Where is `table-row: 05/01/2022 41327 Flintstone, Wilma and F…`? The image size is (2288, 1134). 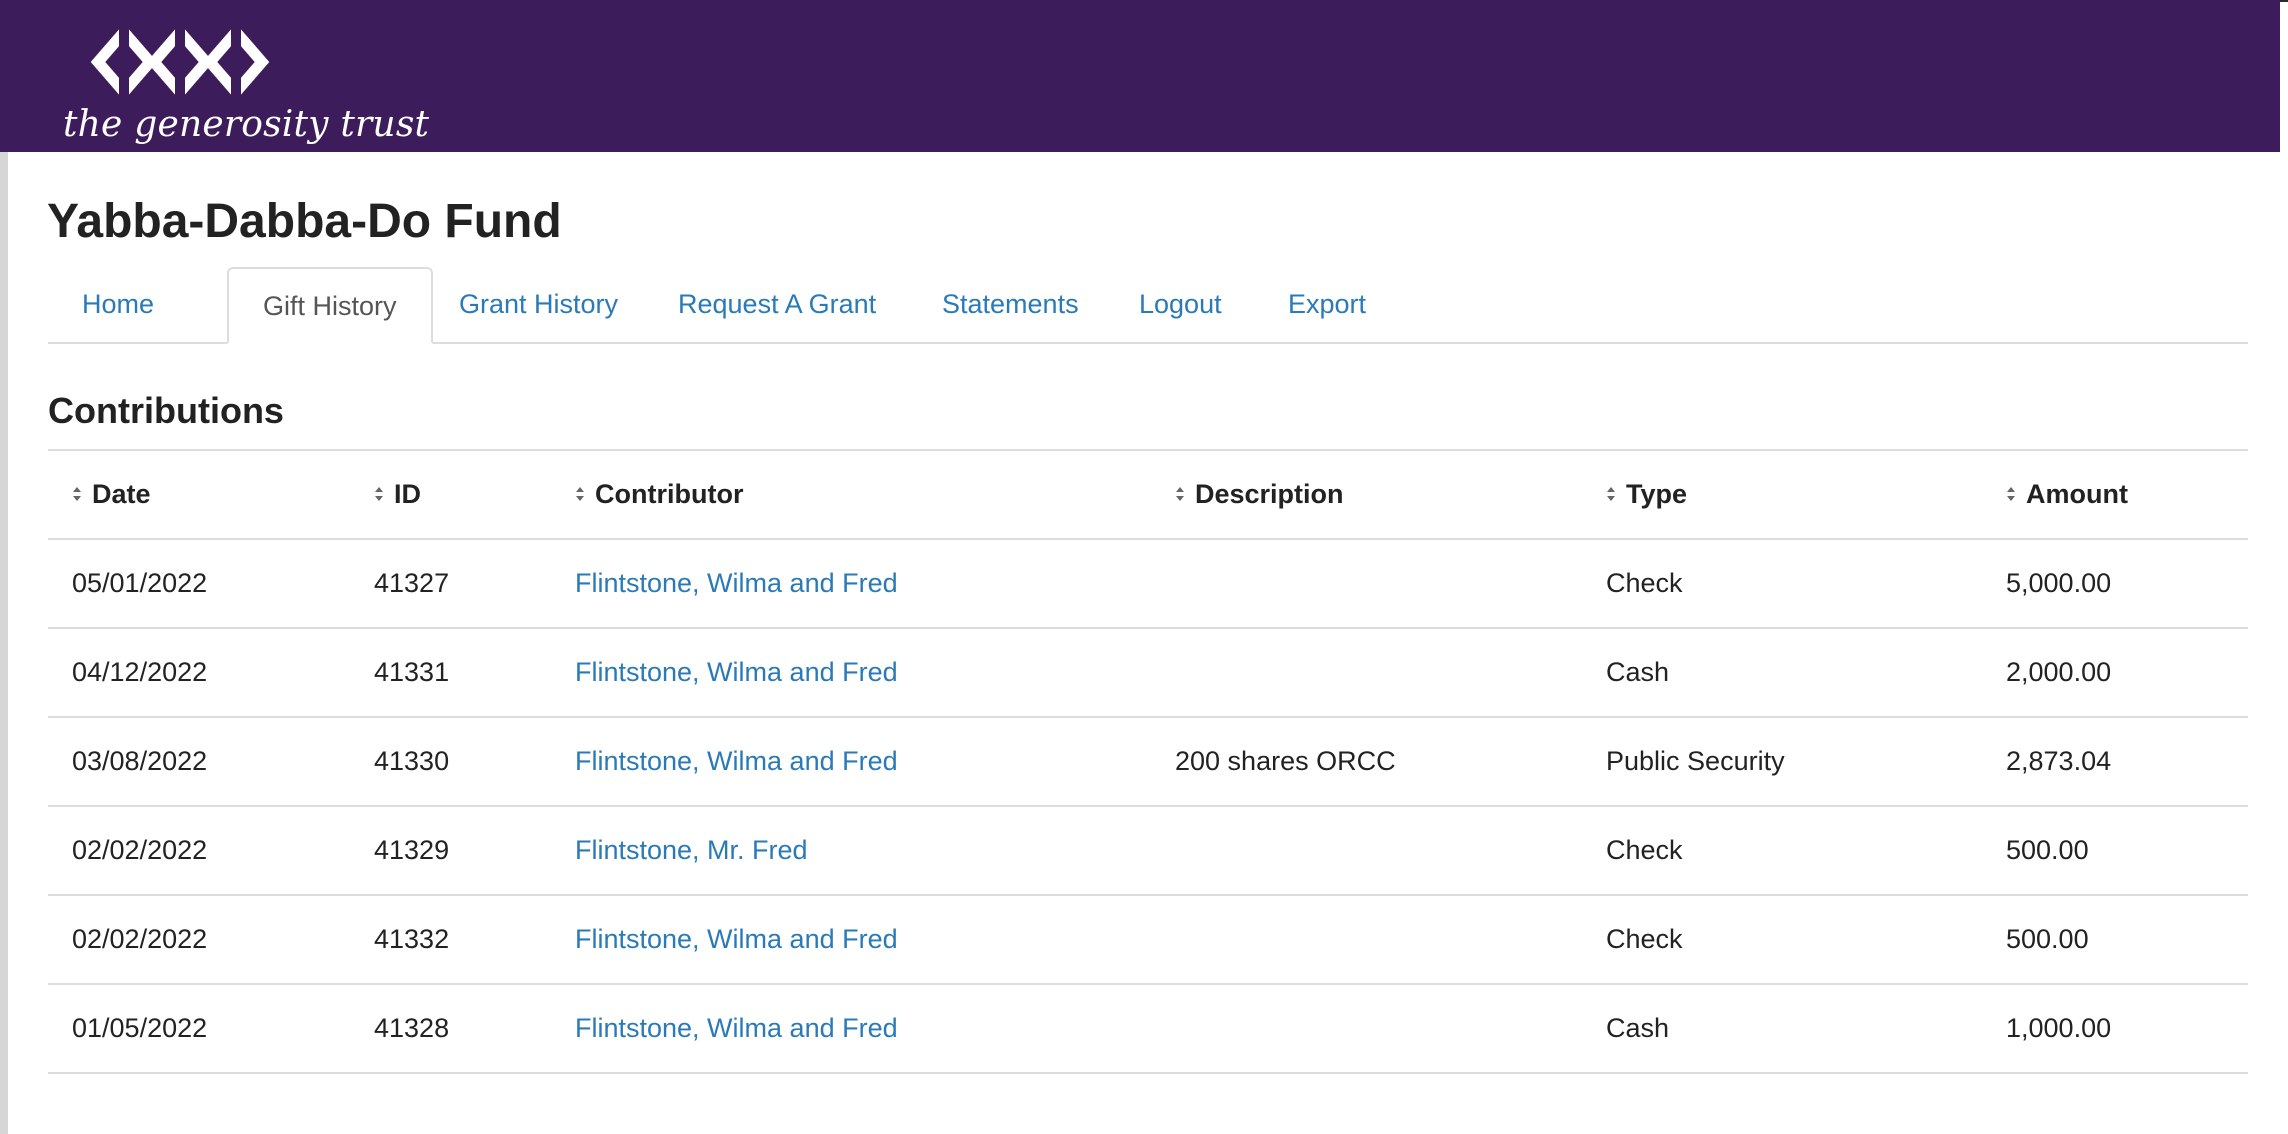 table-row: 05/01/2022 41327 Flintstone, Wilma and F… is located at coordinates (1148, 584).